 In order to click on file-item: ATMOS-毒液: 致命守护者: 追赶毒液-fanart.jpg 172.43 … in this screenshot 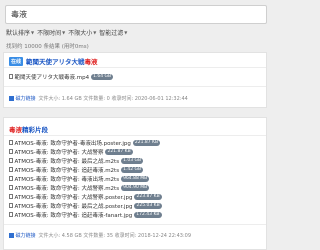, I will do `click(85, 215)`.